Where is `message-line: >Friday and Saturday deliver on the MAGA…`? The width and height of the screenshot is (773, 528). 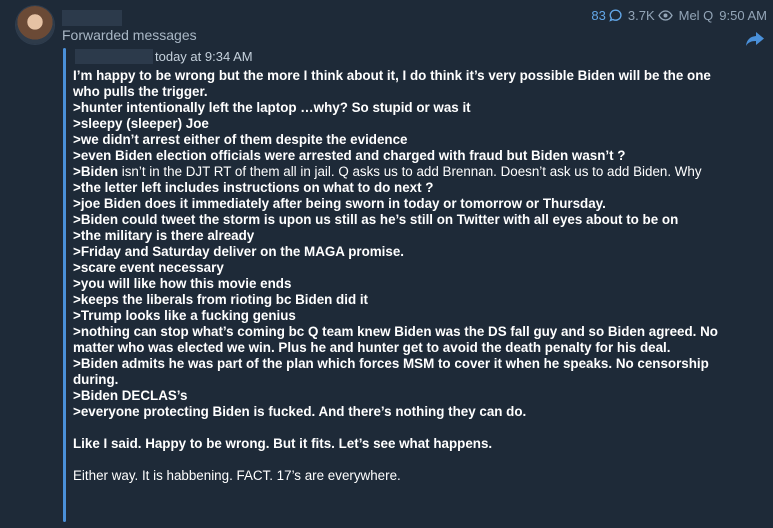
message-line: >Friday and Saturday deliver on the MAGA… is located at coordinates (238, 251).